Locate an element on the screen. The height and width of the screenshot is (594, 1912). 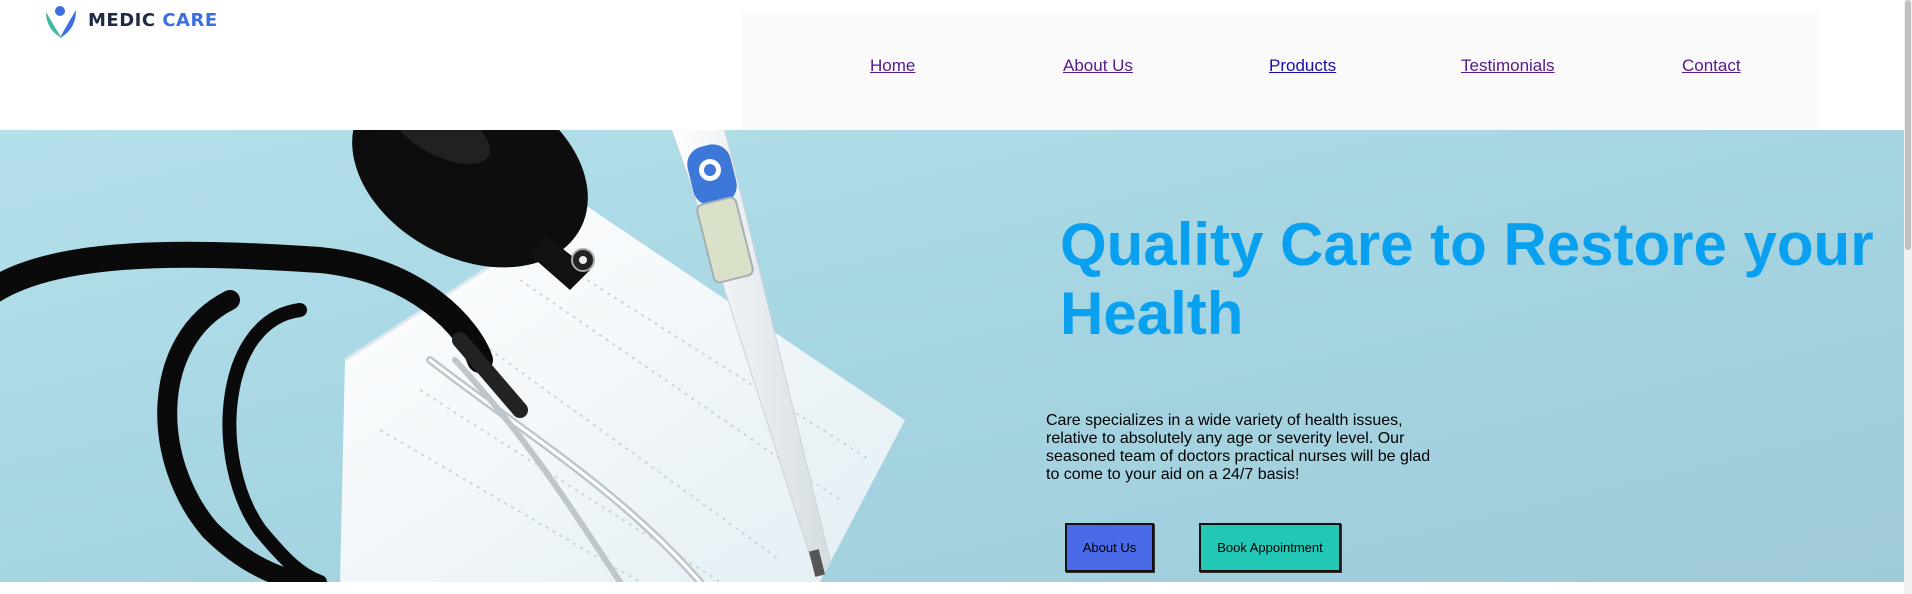
brand-name: MEDIC CARE is located at coordinates (153, 20).